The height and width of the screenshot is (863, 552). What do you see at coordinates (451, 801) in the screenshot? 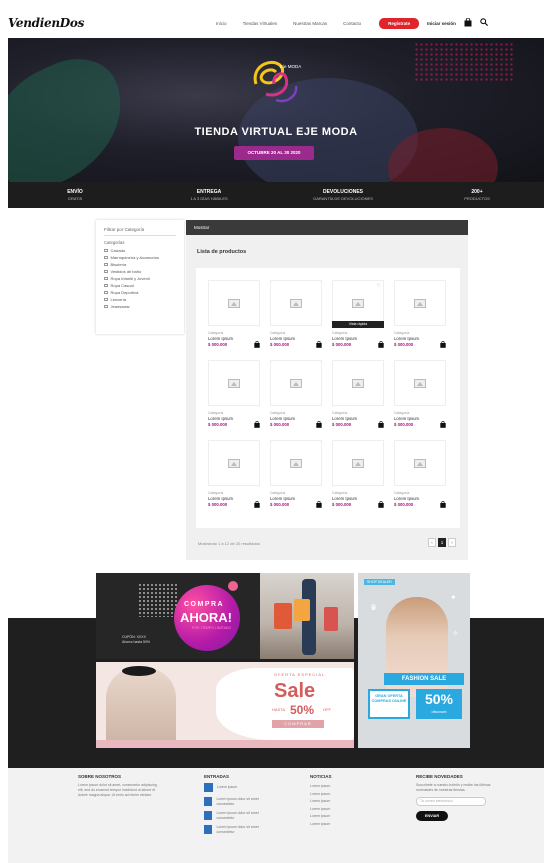
I see `newsletter-email-input: Tu correo electrónico` at bounding box center [451, 801].